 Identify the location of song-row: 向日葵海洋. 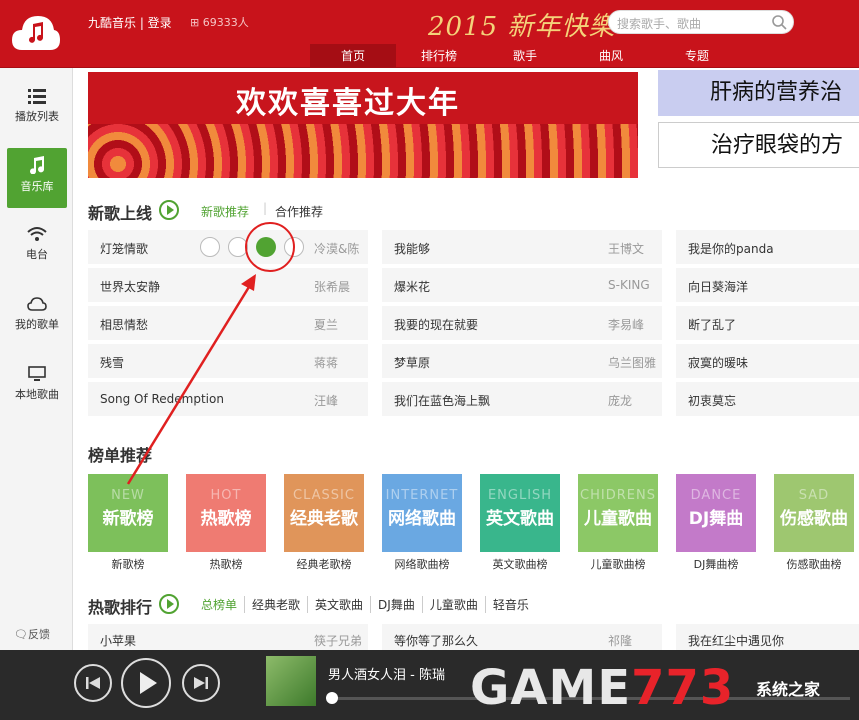
(767, 285).